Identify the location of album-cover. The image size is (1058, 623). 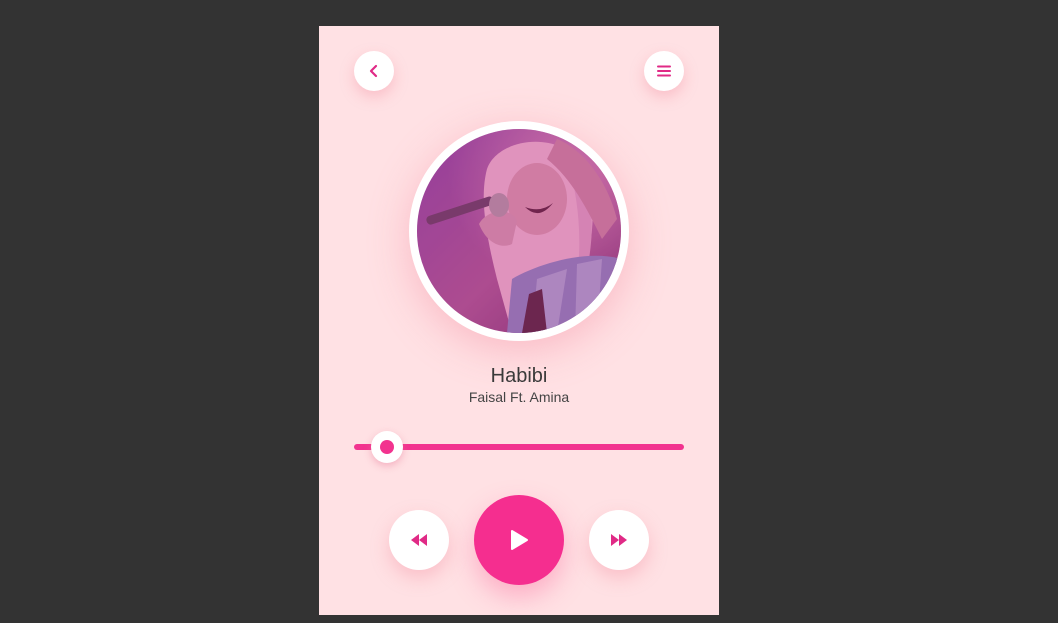
(519, 231).